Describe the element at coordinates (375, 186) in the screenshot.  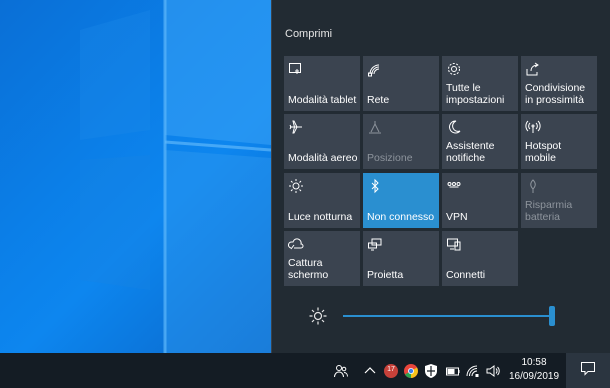
I see `bluetooth-icon` at that location.